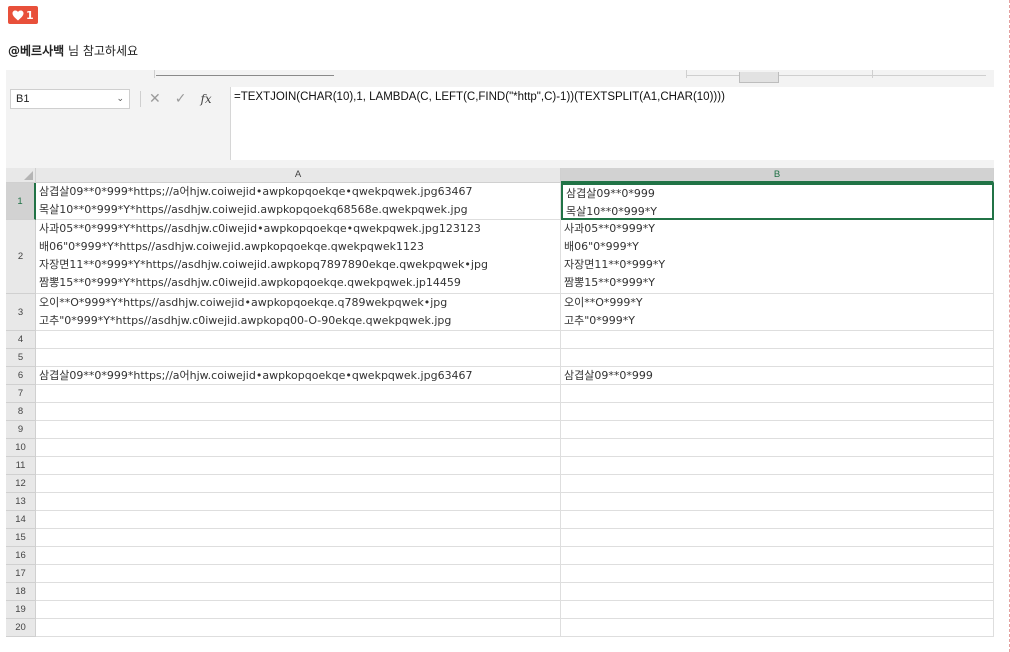  What do you see at coordinates (298, 430) in the screenshot?
I see `cell-a9` at bounding box center [298, 430].